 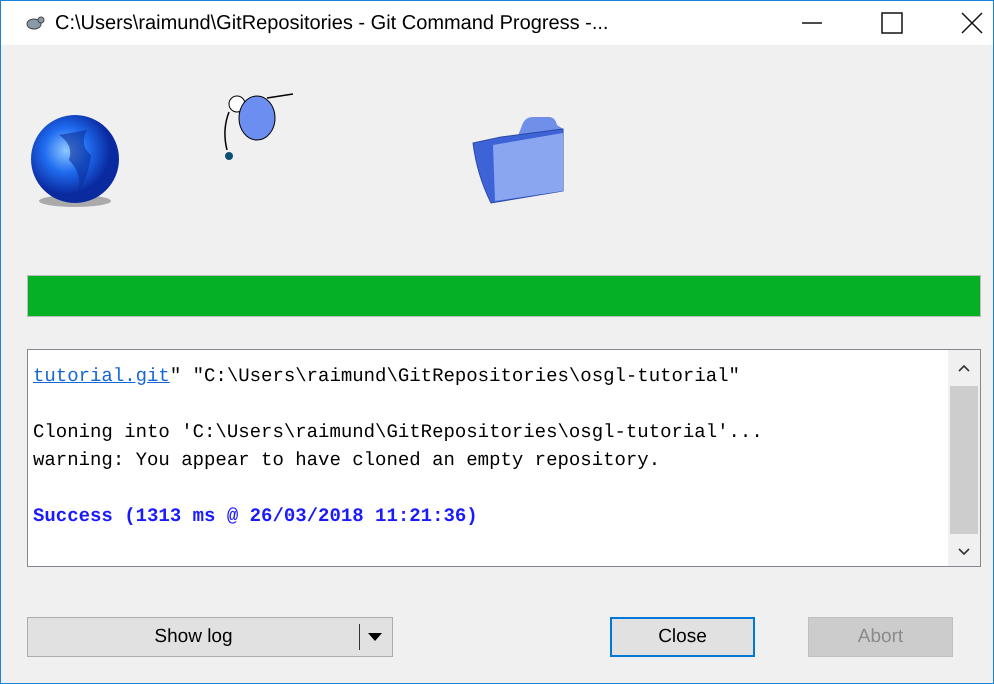 What do you see at coordinates (964, 368) in the screenshot?
I see `scroll-up-icon` at bounding box center [964, 368].